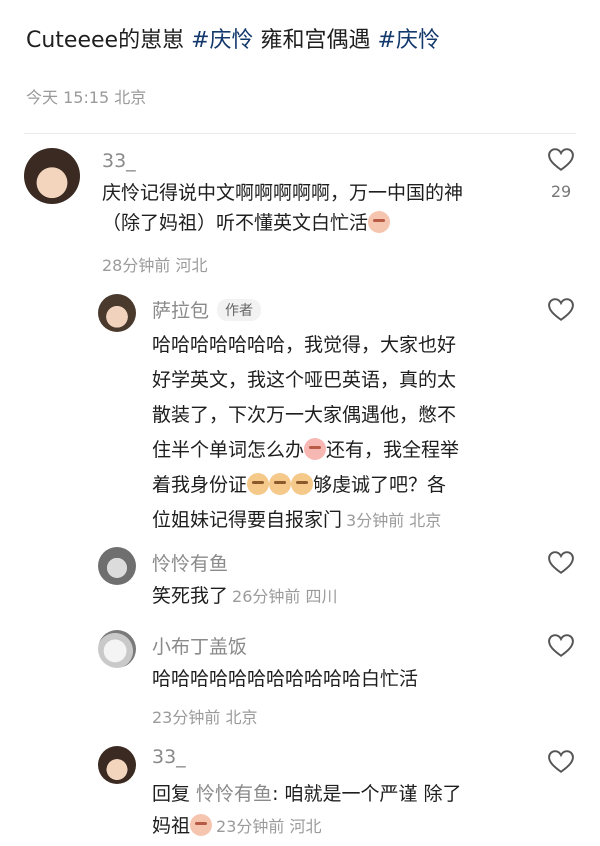  I want to click on comment-meta: 3分钟前 北京, so click(394, 520).